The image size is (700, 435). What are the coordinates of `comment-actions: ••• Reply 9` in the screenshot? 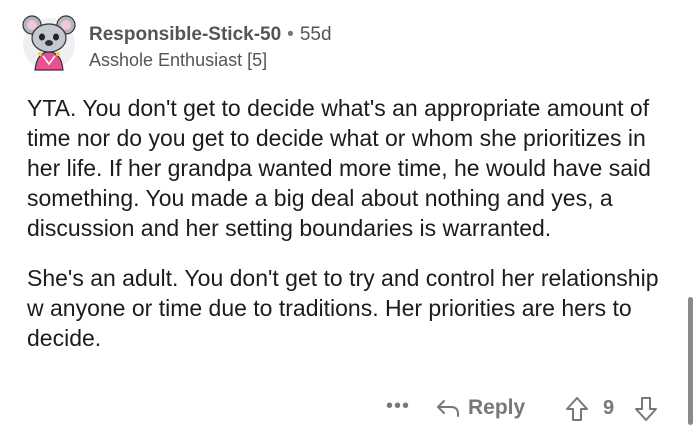 It's located at (350, 409).